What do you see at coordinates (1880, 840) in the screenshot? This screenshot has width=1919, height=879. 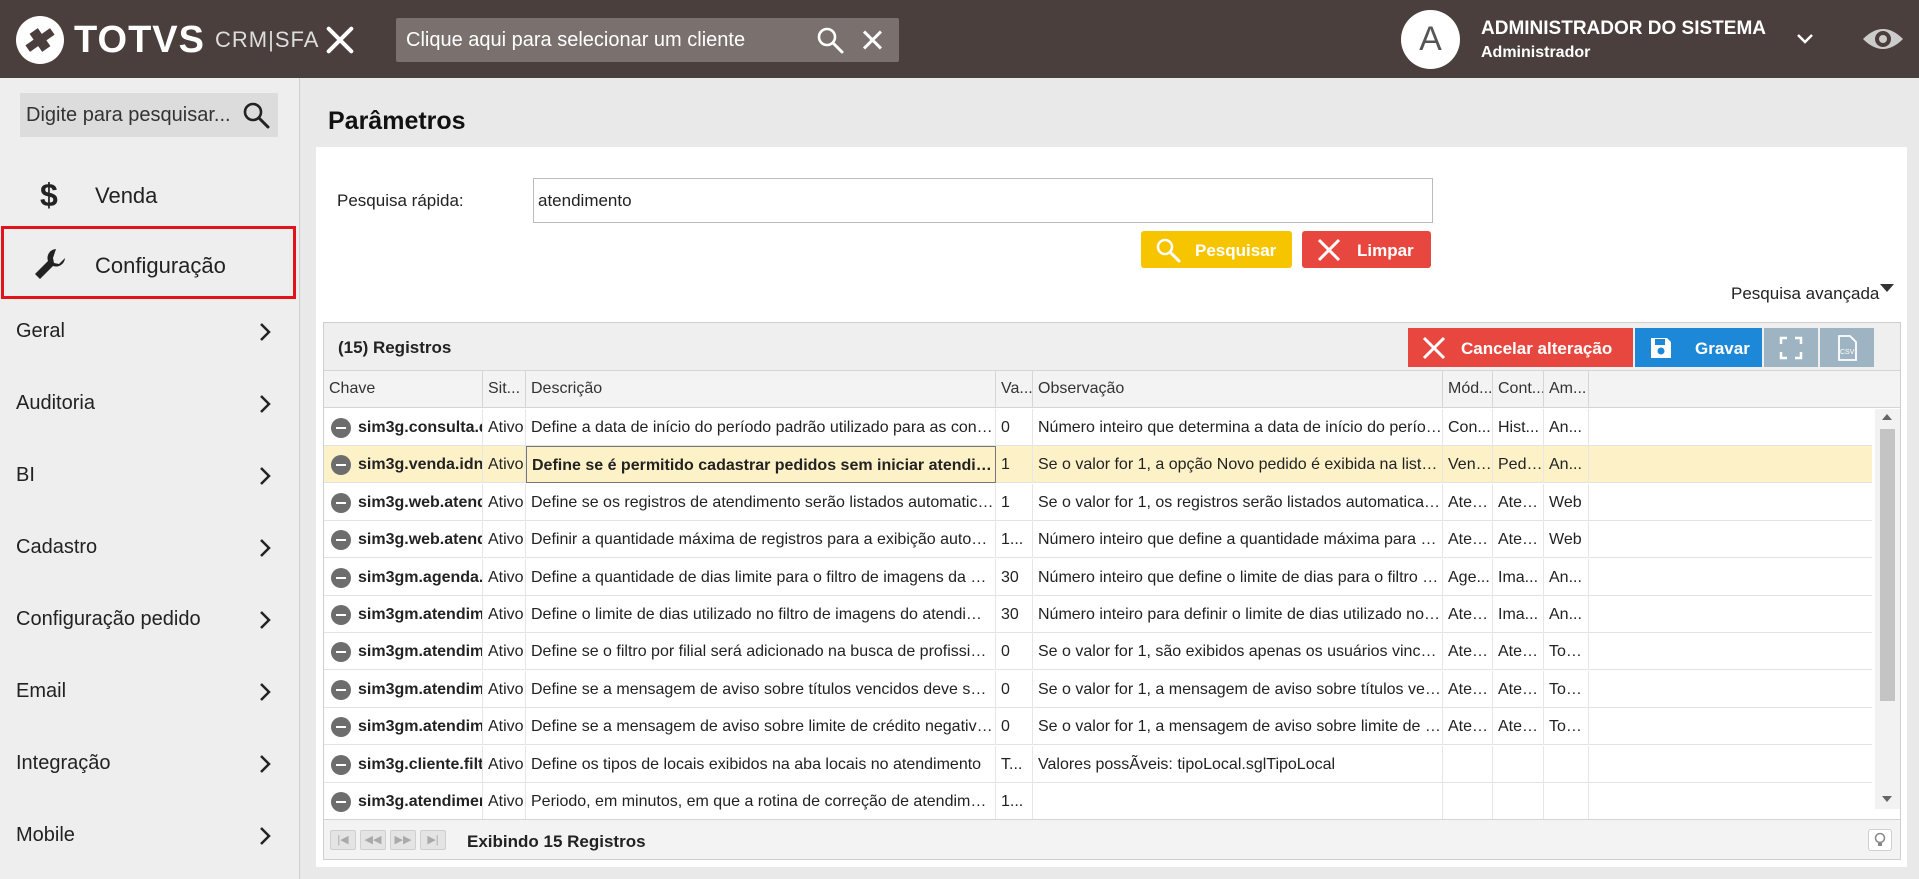 I see `lightbulb-icon` at bounding box center [1880, 840].